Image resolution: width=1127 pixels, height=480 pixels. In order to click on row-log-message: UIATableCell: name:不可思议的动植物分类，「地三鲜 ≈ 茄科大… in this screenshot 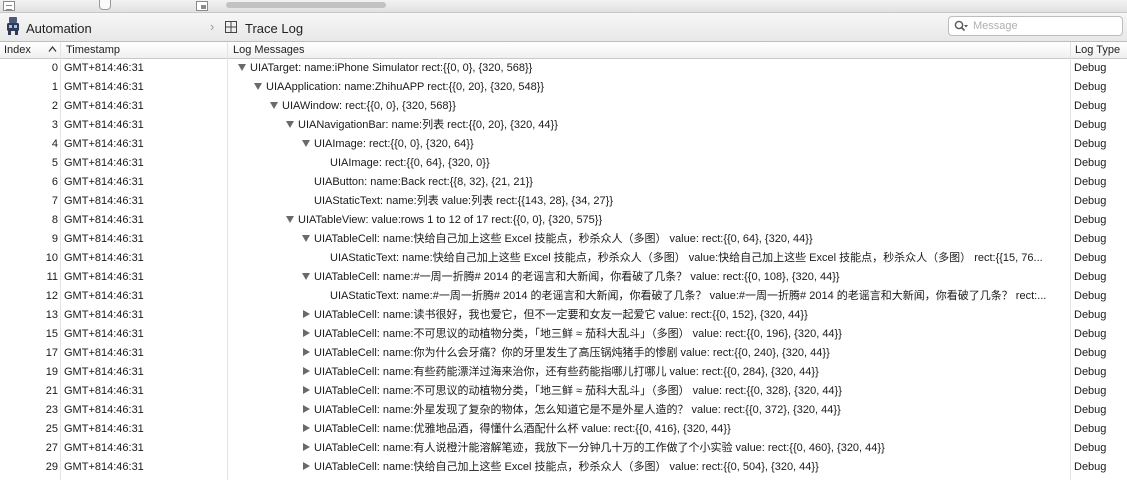, I will do `click(650, 334)`.